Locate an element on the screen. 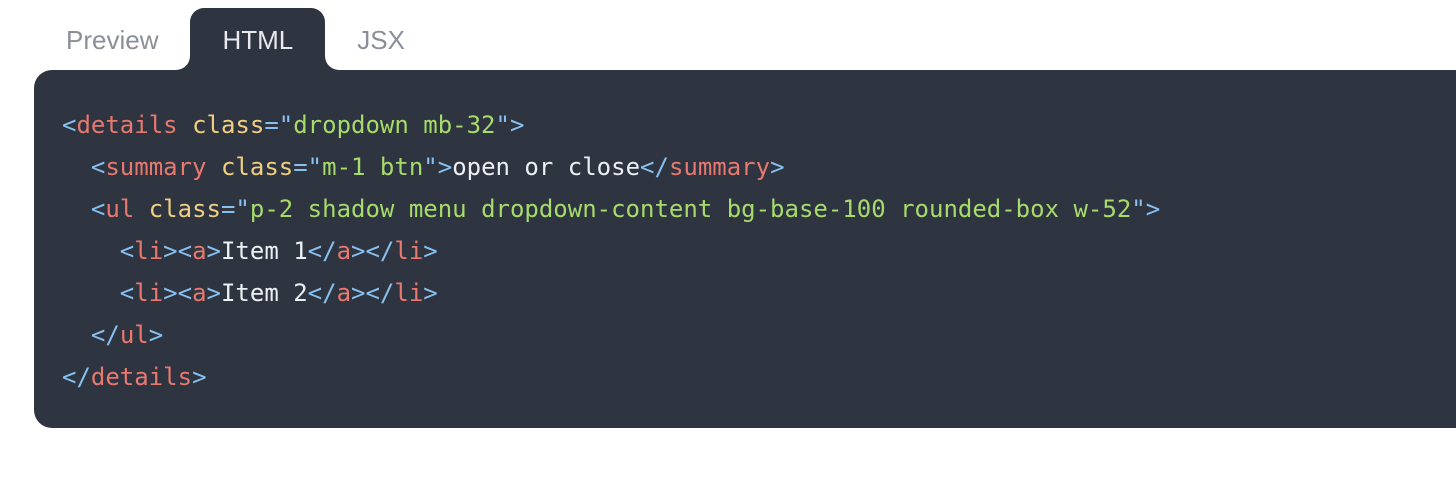 This screenshot has width=1456, height=488. code-text: Item 2 is located at coordinates (264, 293).